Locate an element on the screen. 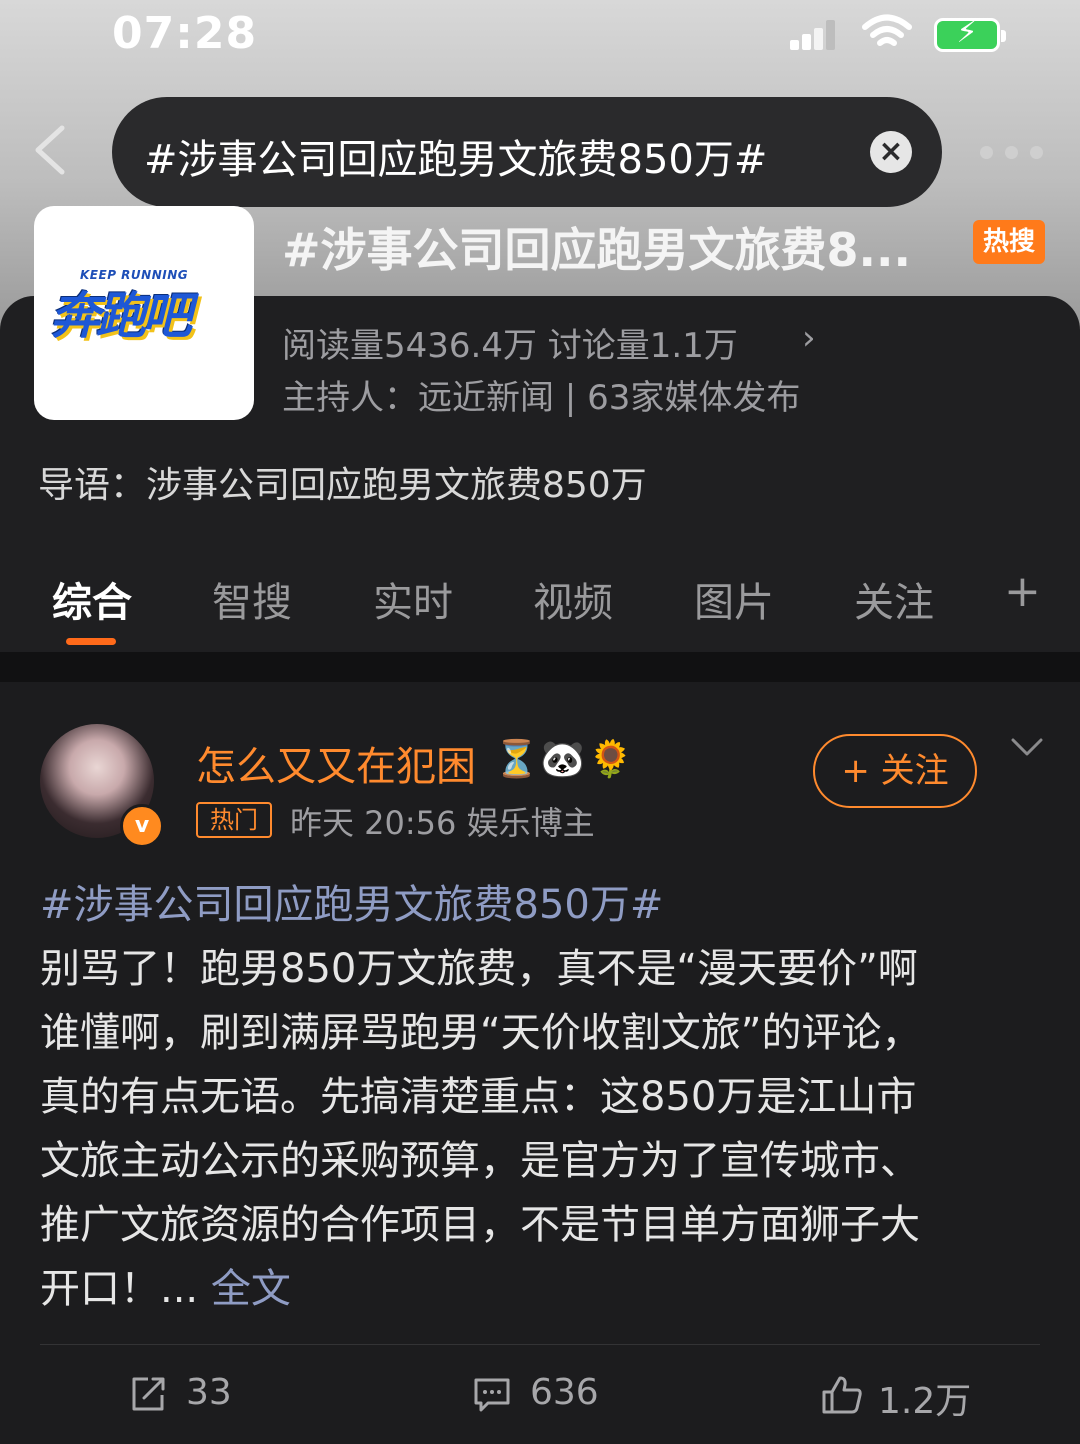 The height and width of the screenshot is (1444, 1080). wifi-icon is located at coordinates (887, 30).